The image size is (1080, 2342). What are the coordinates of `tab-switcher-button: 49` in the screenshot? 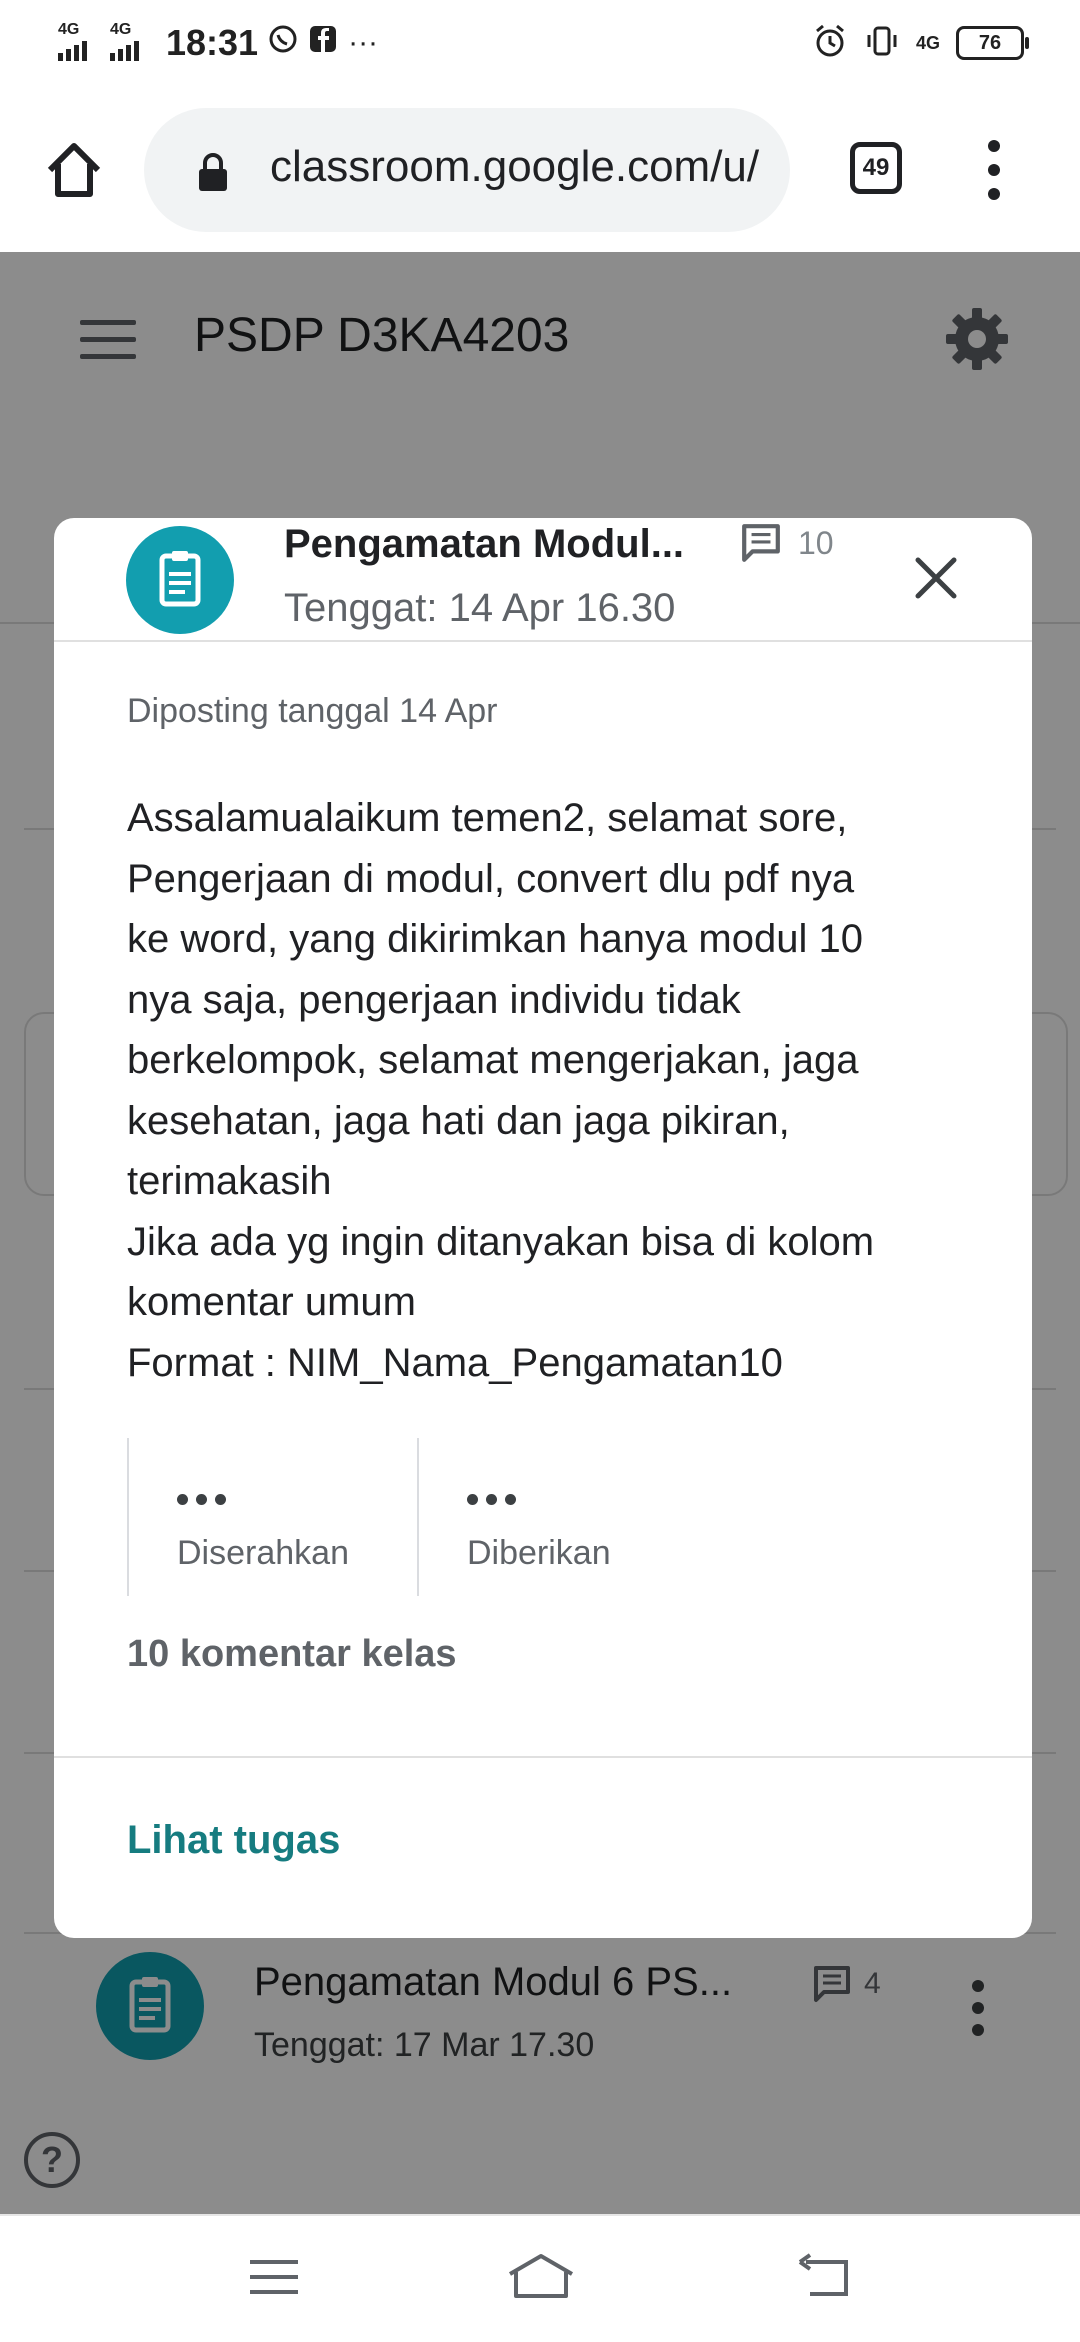 It's located at (876, 168).